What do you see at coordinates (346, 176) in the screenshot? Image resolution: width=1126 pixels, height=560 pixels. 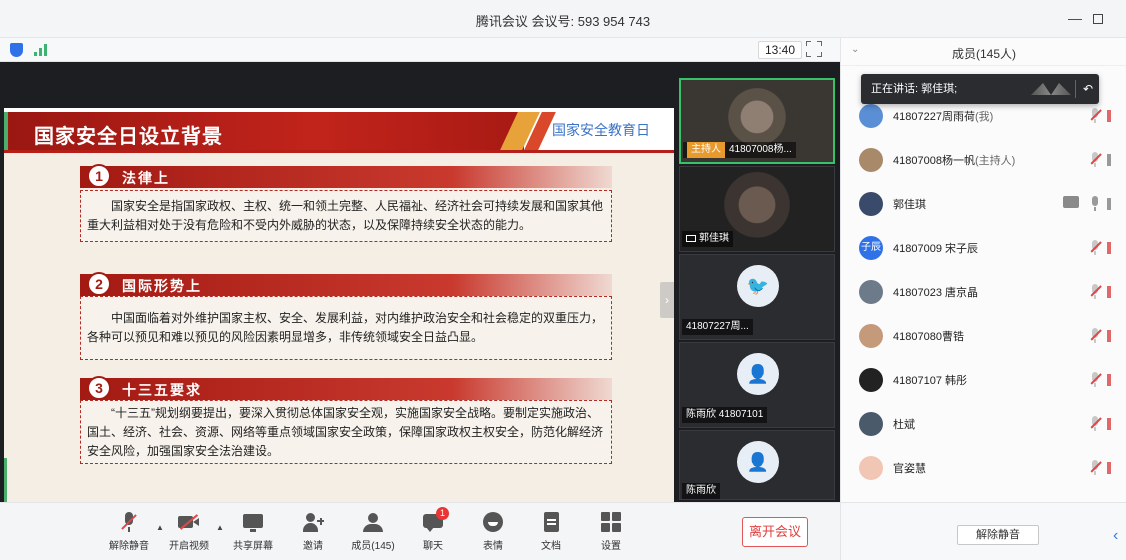 I see `section-heading-1: 1 法律上` at bounding box center [346, 176].